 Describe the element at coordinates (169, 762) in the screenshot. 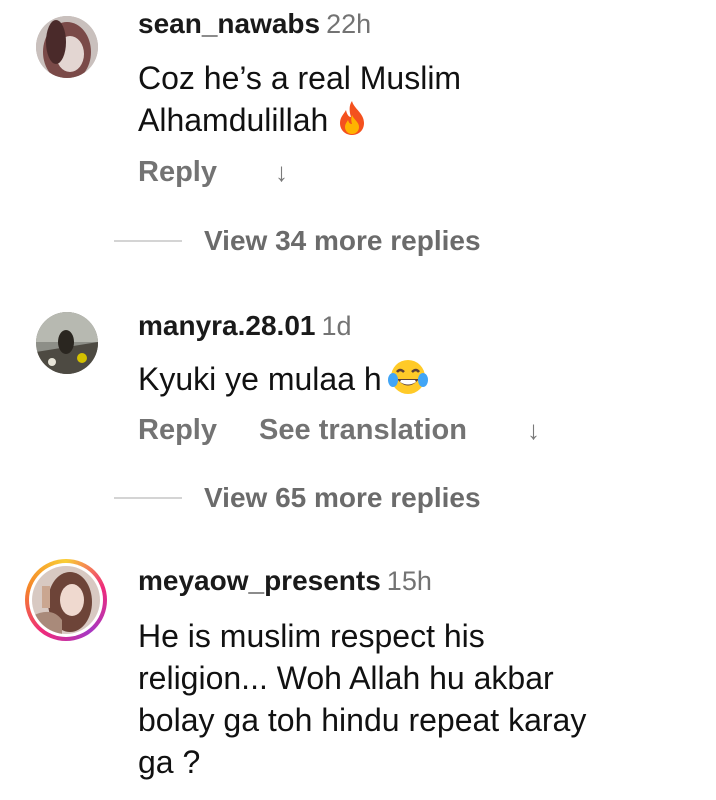

I see `comment-text-line: ga ?` at that location.